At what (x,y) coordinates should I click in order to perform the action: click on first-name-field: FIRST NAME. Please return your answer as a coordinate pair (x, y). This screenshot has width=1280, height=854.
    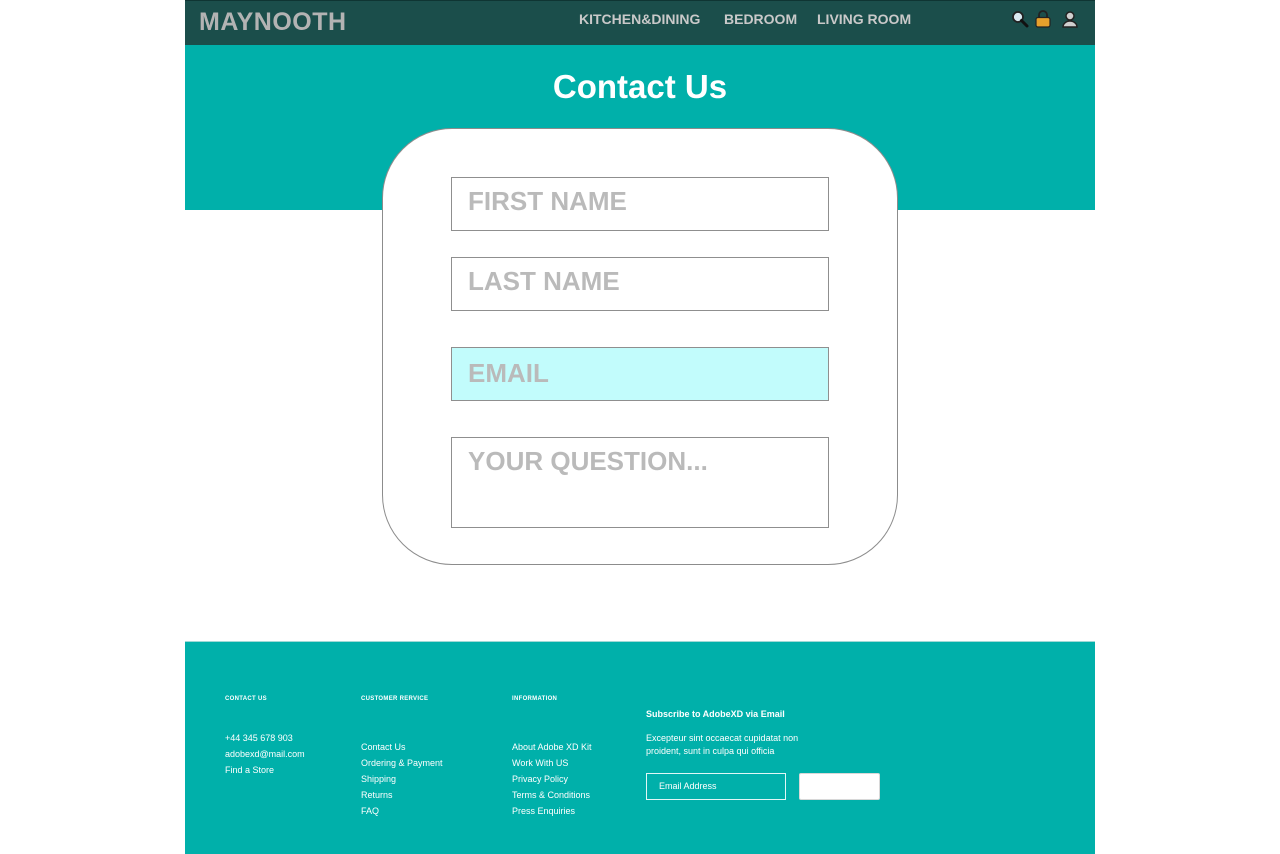
    Looking at the image, I should click on (640, 204).